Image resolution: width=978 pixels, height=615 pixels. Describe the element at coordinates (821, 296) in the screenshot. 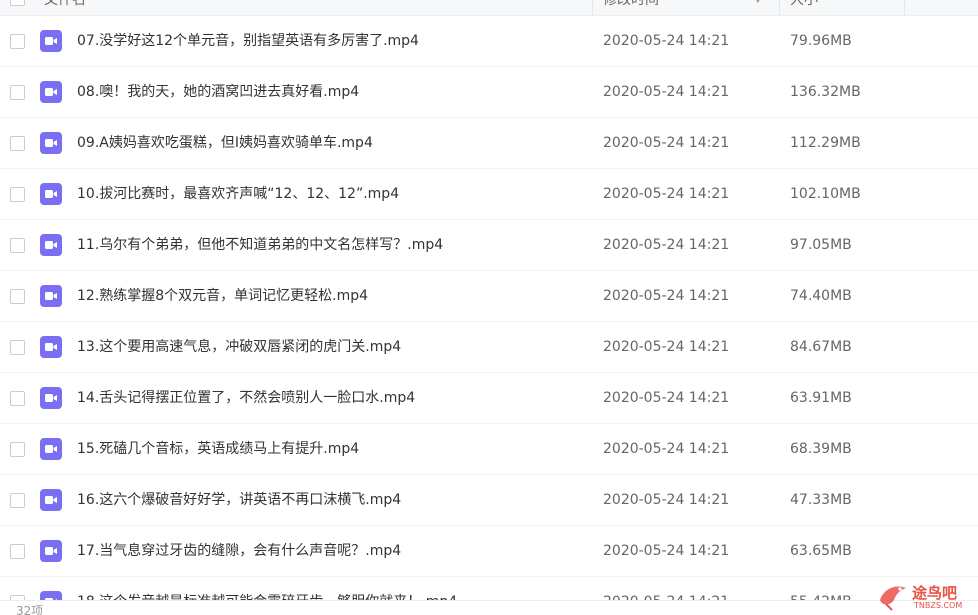

I see `file-size: 74.40MB` at that location.